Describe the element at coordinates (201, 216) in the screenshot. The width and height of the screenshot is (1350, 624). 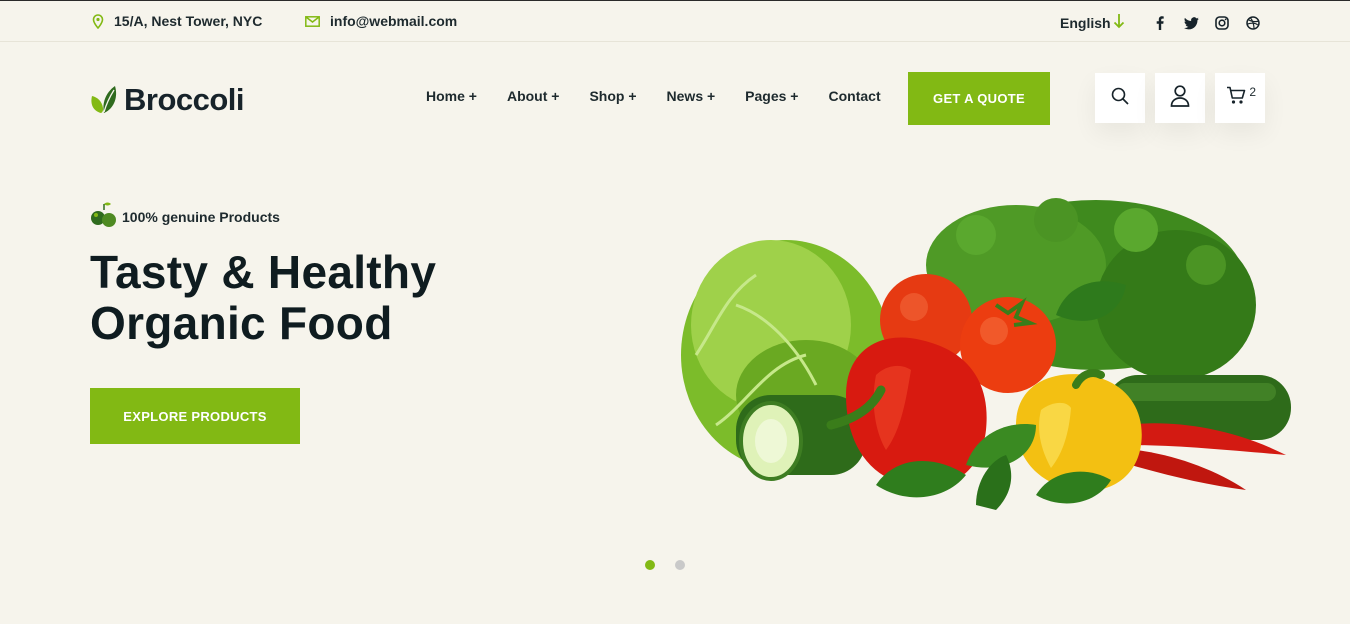
I see `tagline-text: 100% genuine Products` at that location.